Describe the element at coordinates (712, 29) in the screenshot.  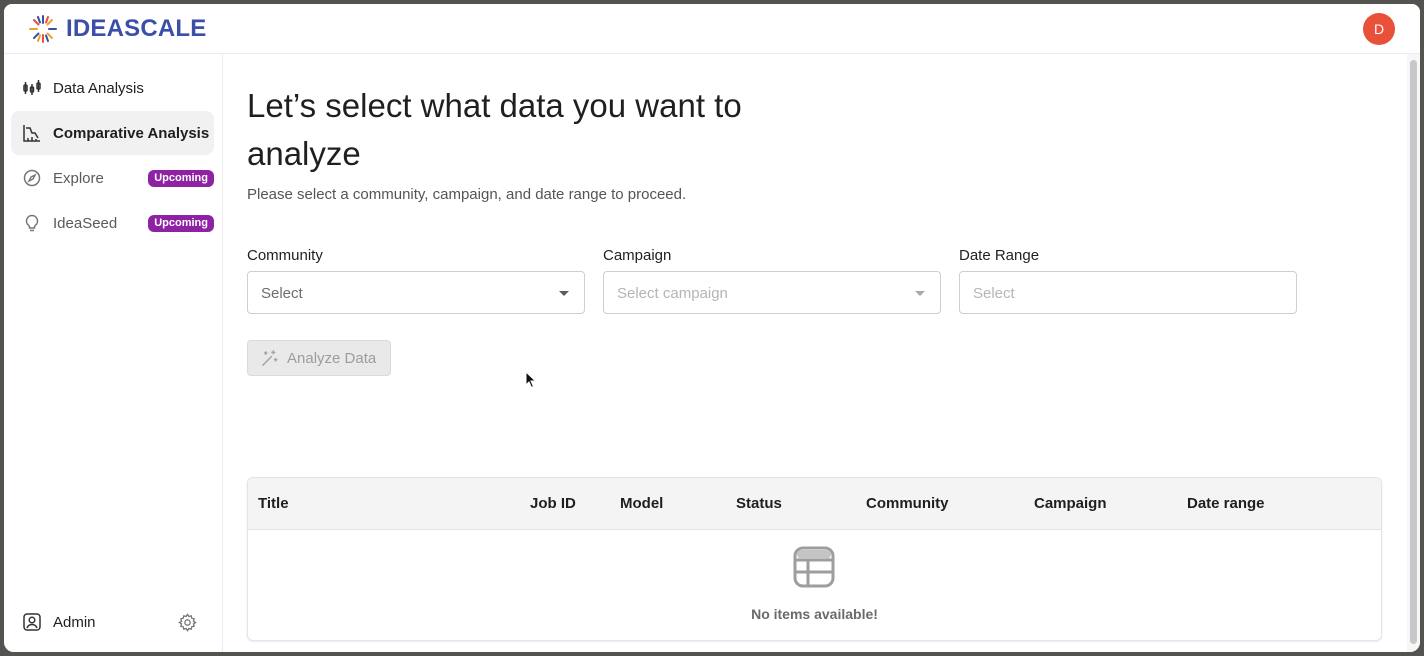
I see `top-bar: IDEASCALE D` at that location.